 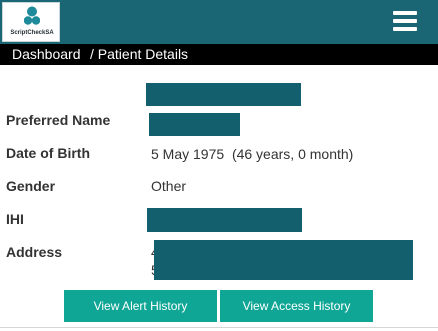 What do you see at coordinates (219, 327) in the screenshot?
I see `footer-divider` at bounding box center [219, 327].